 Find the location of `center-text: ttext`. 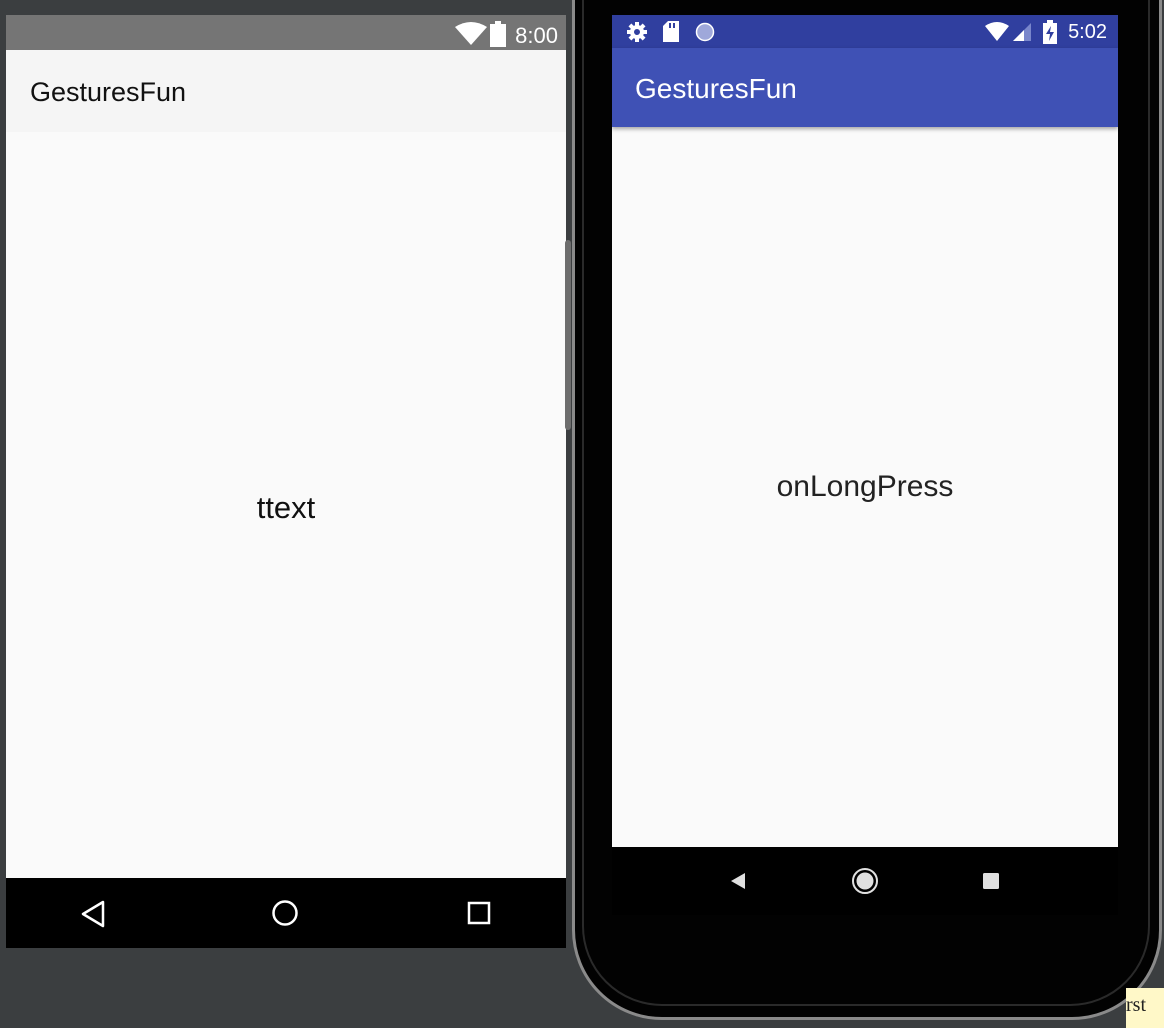

center-text: ttext is located at coordinates (286, 507).